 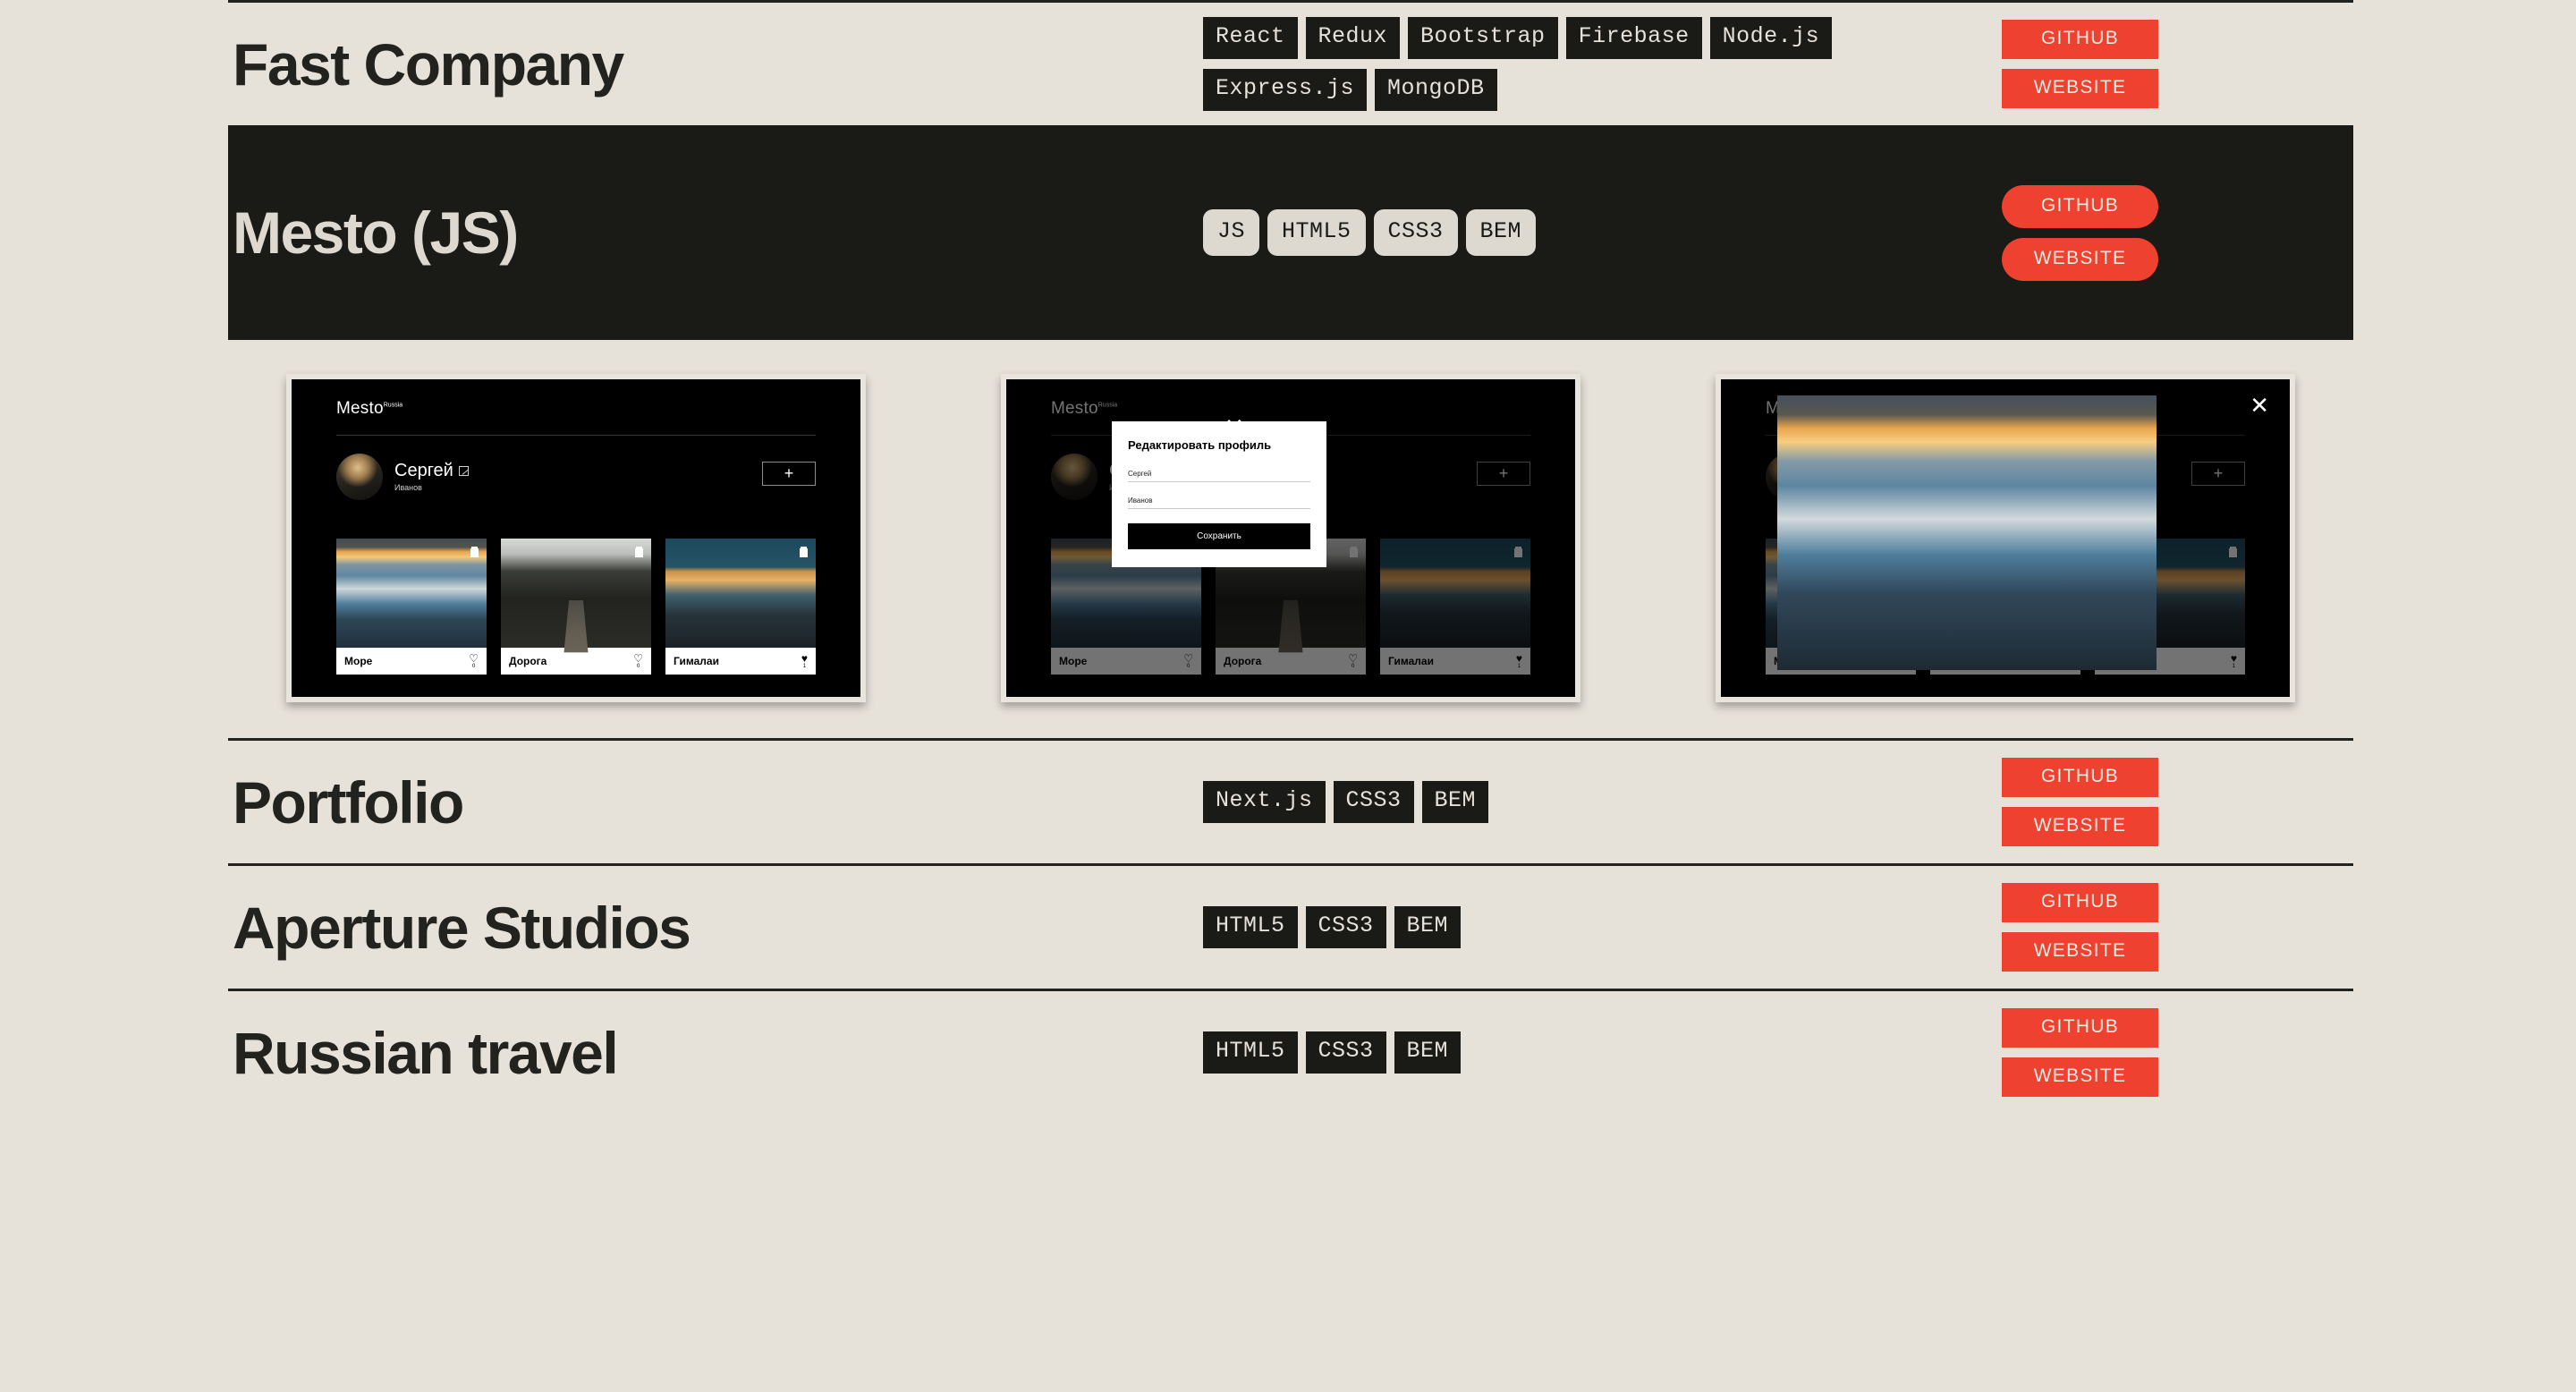 What do you see at coordinates (1483, 38) in the screenshot?
I see `tech-tag: Bootstrap` at bounding box center [1483, 38].